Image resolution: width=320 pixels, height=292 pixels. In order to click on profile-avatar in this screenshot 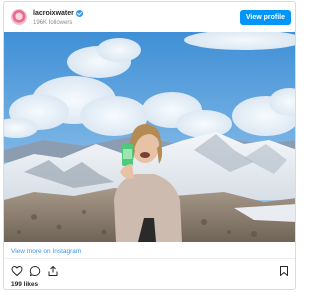, I will do `click(19, 17)`.